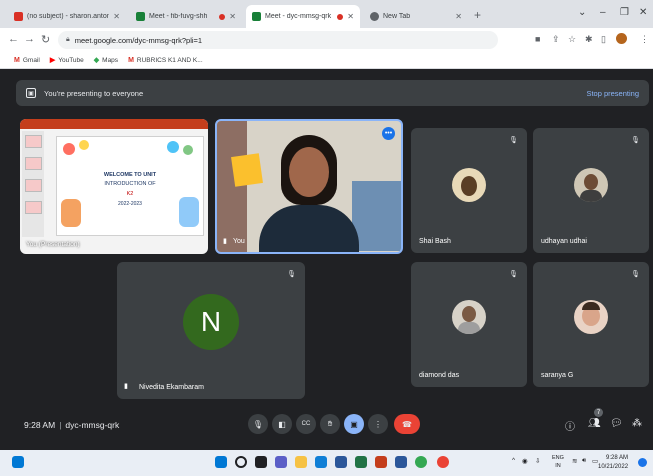 The image size is (653, 476). What do you see at coordinates (612, 93) in the screenshot?
I see `stop-presenting-button: Stop presenting` at bounding box center [612, 93].